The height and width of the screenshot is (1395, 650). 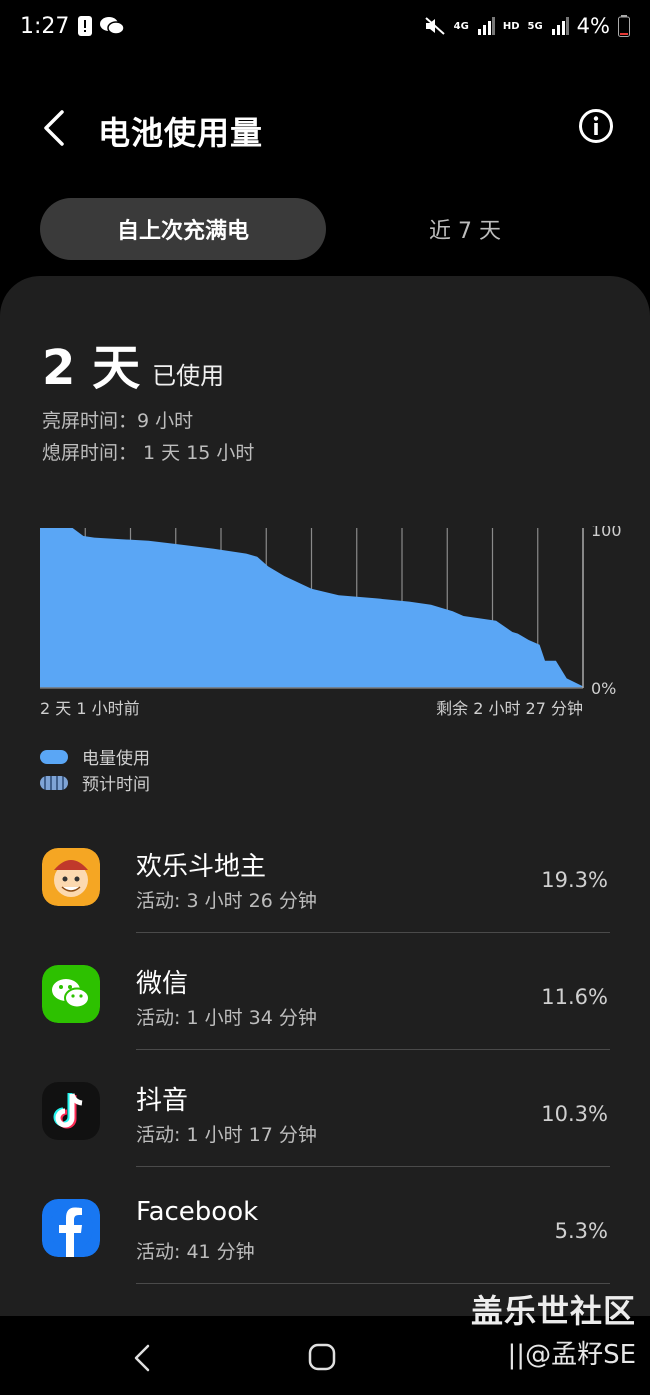 What do you see at coordinates (91, 368) in the screenshot?
I see `usage-duration-value: 2 天` at bounding box center [91, 368].